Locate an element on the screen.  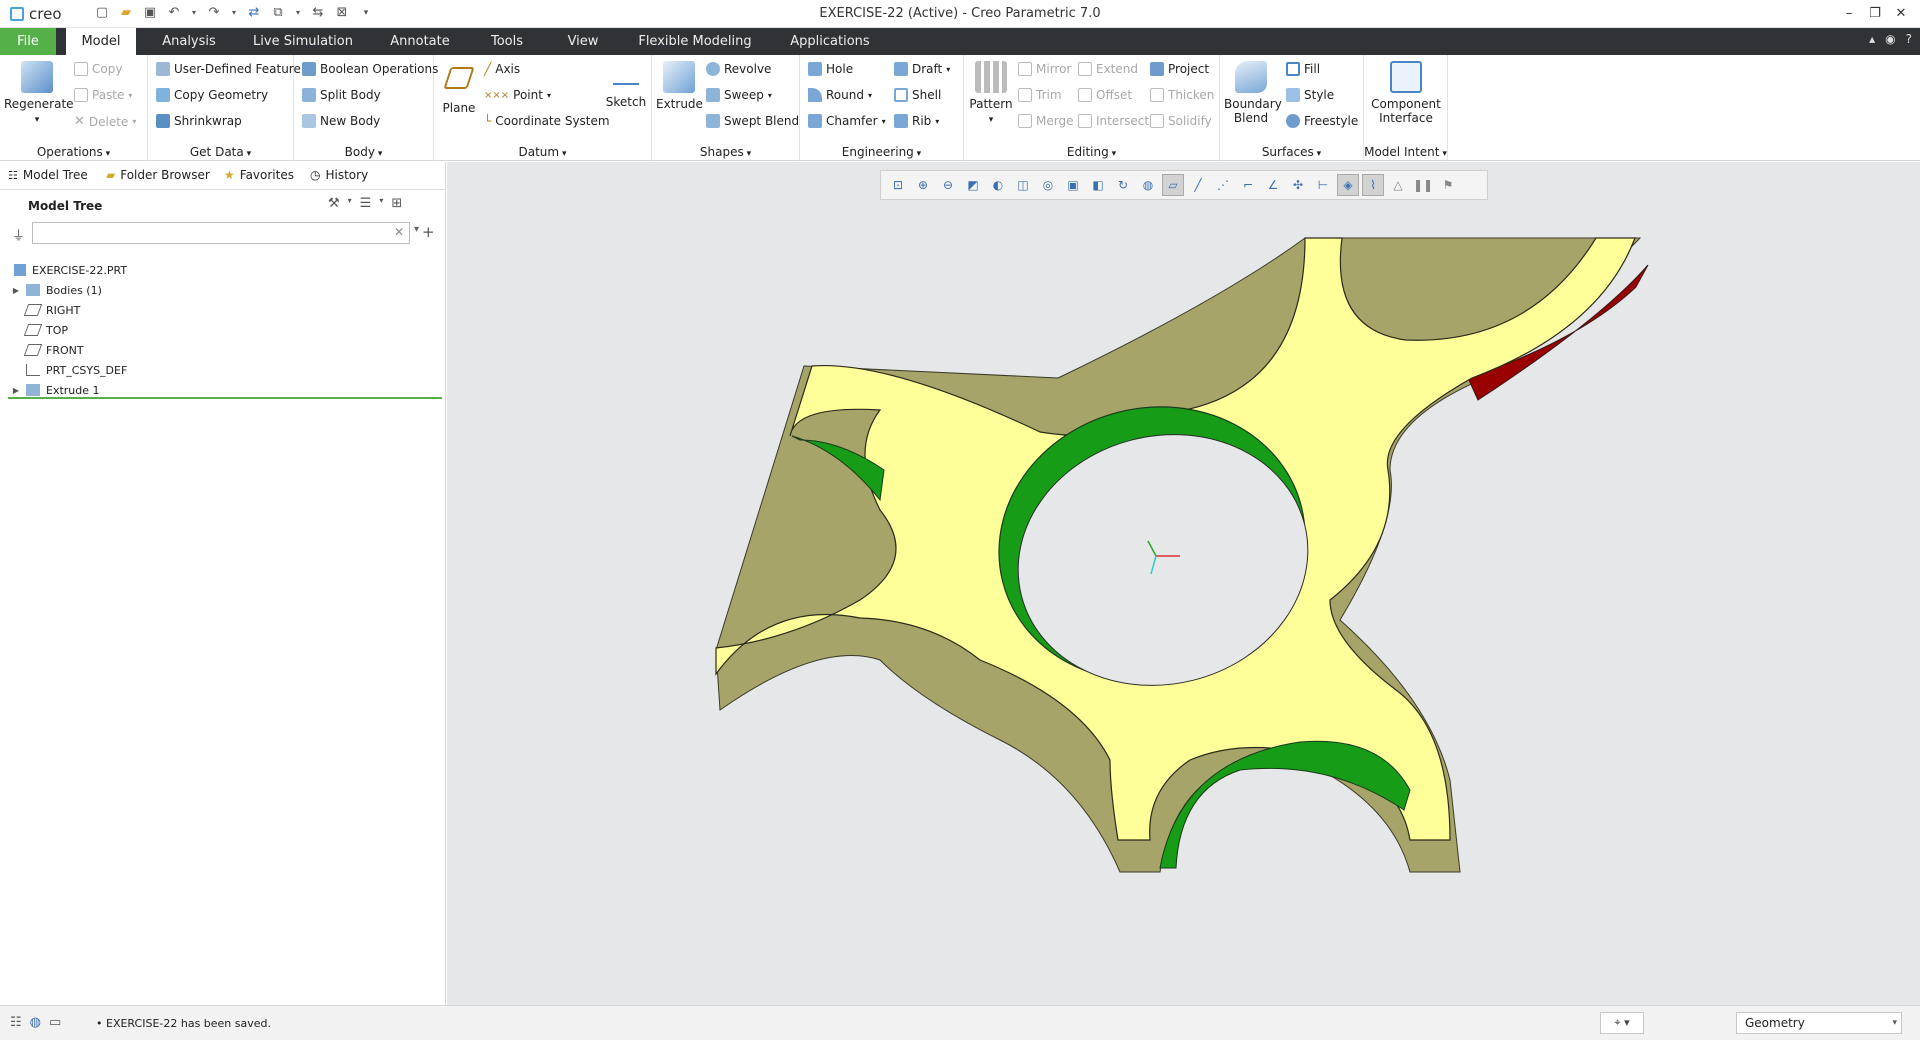
warning-display-icon: △ is located at coordinates (1398, 185).